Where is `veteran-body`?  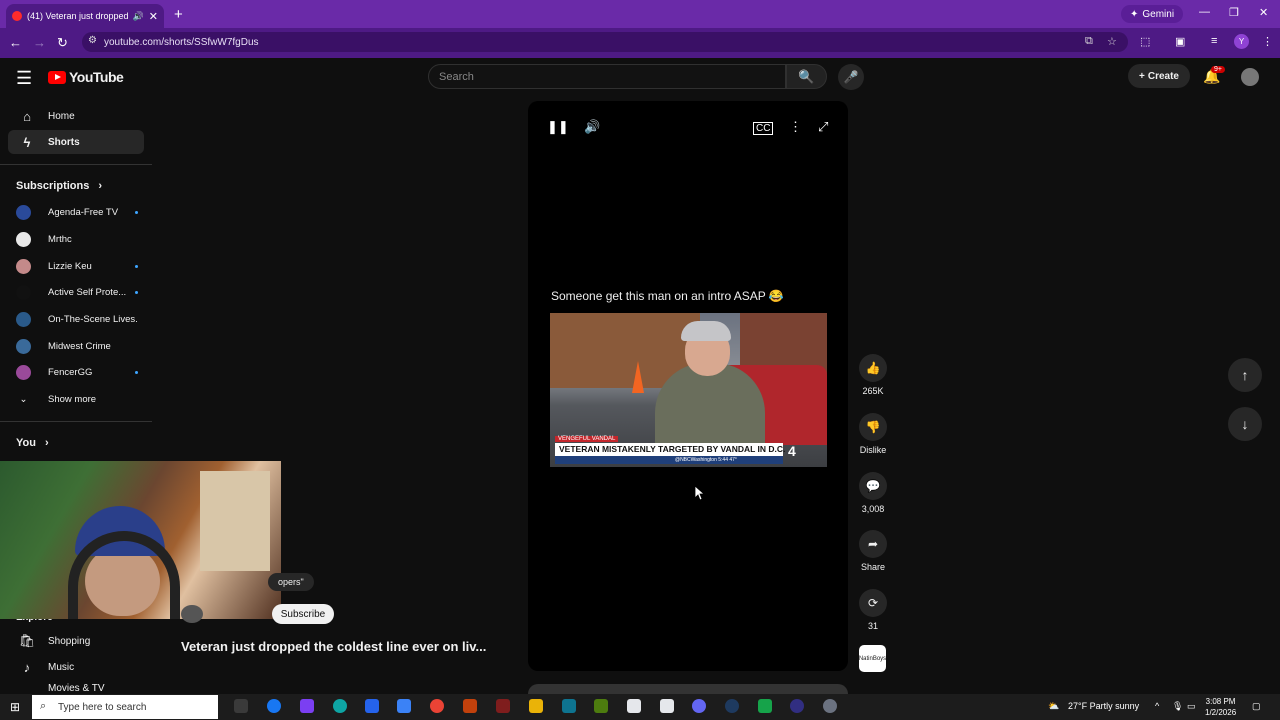
veteran-body is located at coordinates (710, 408).